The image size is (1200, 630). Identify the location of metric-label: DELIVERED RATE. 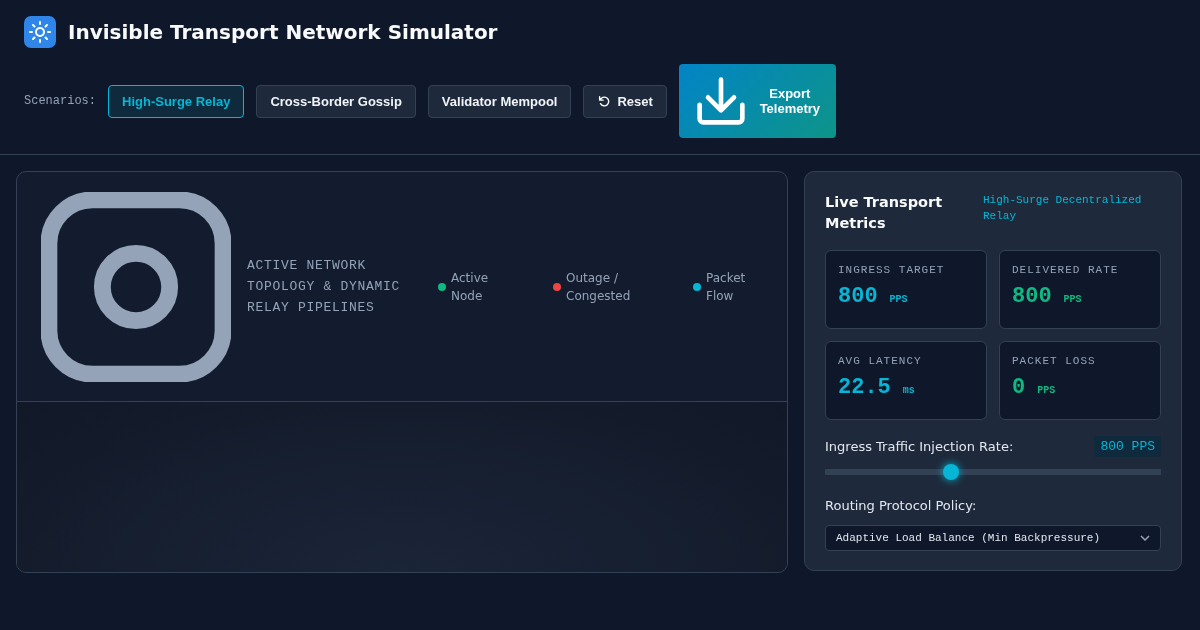
(1066, 270).